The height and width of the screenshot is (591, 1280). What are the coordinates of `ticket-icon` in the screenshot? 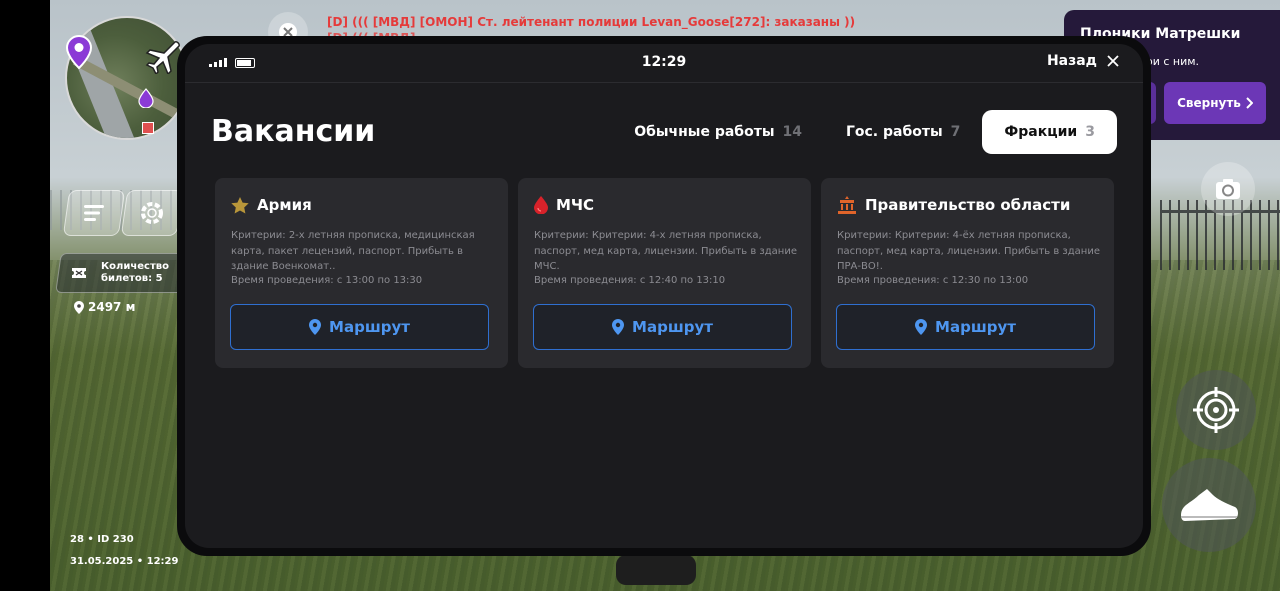 It's located at (79, 273).